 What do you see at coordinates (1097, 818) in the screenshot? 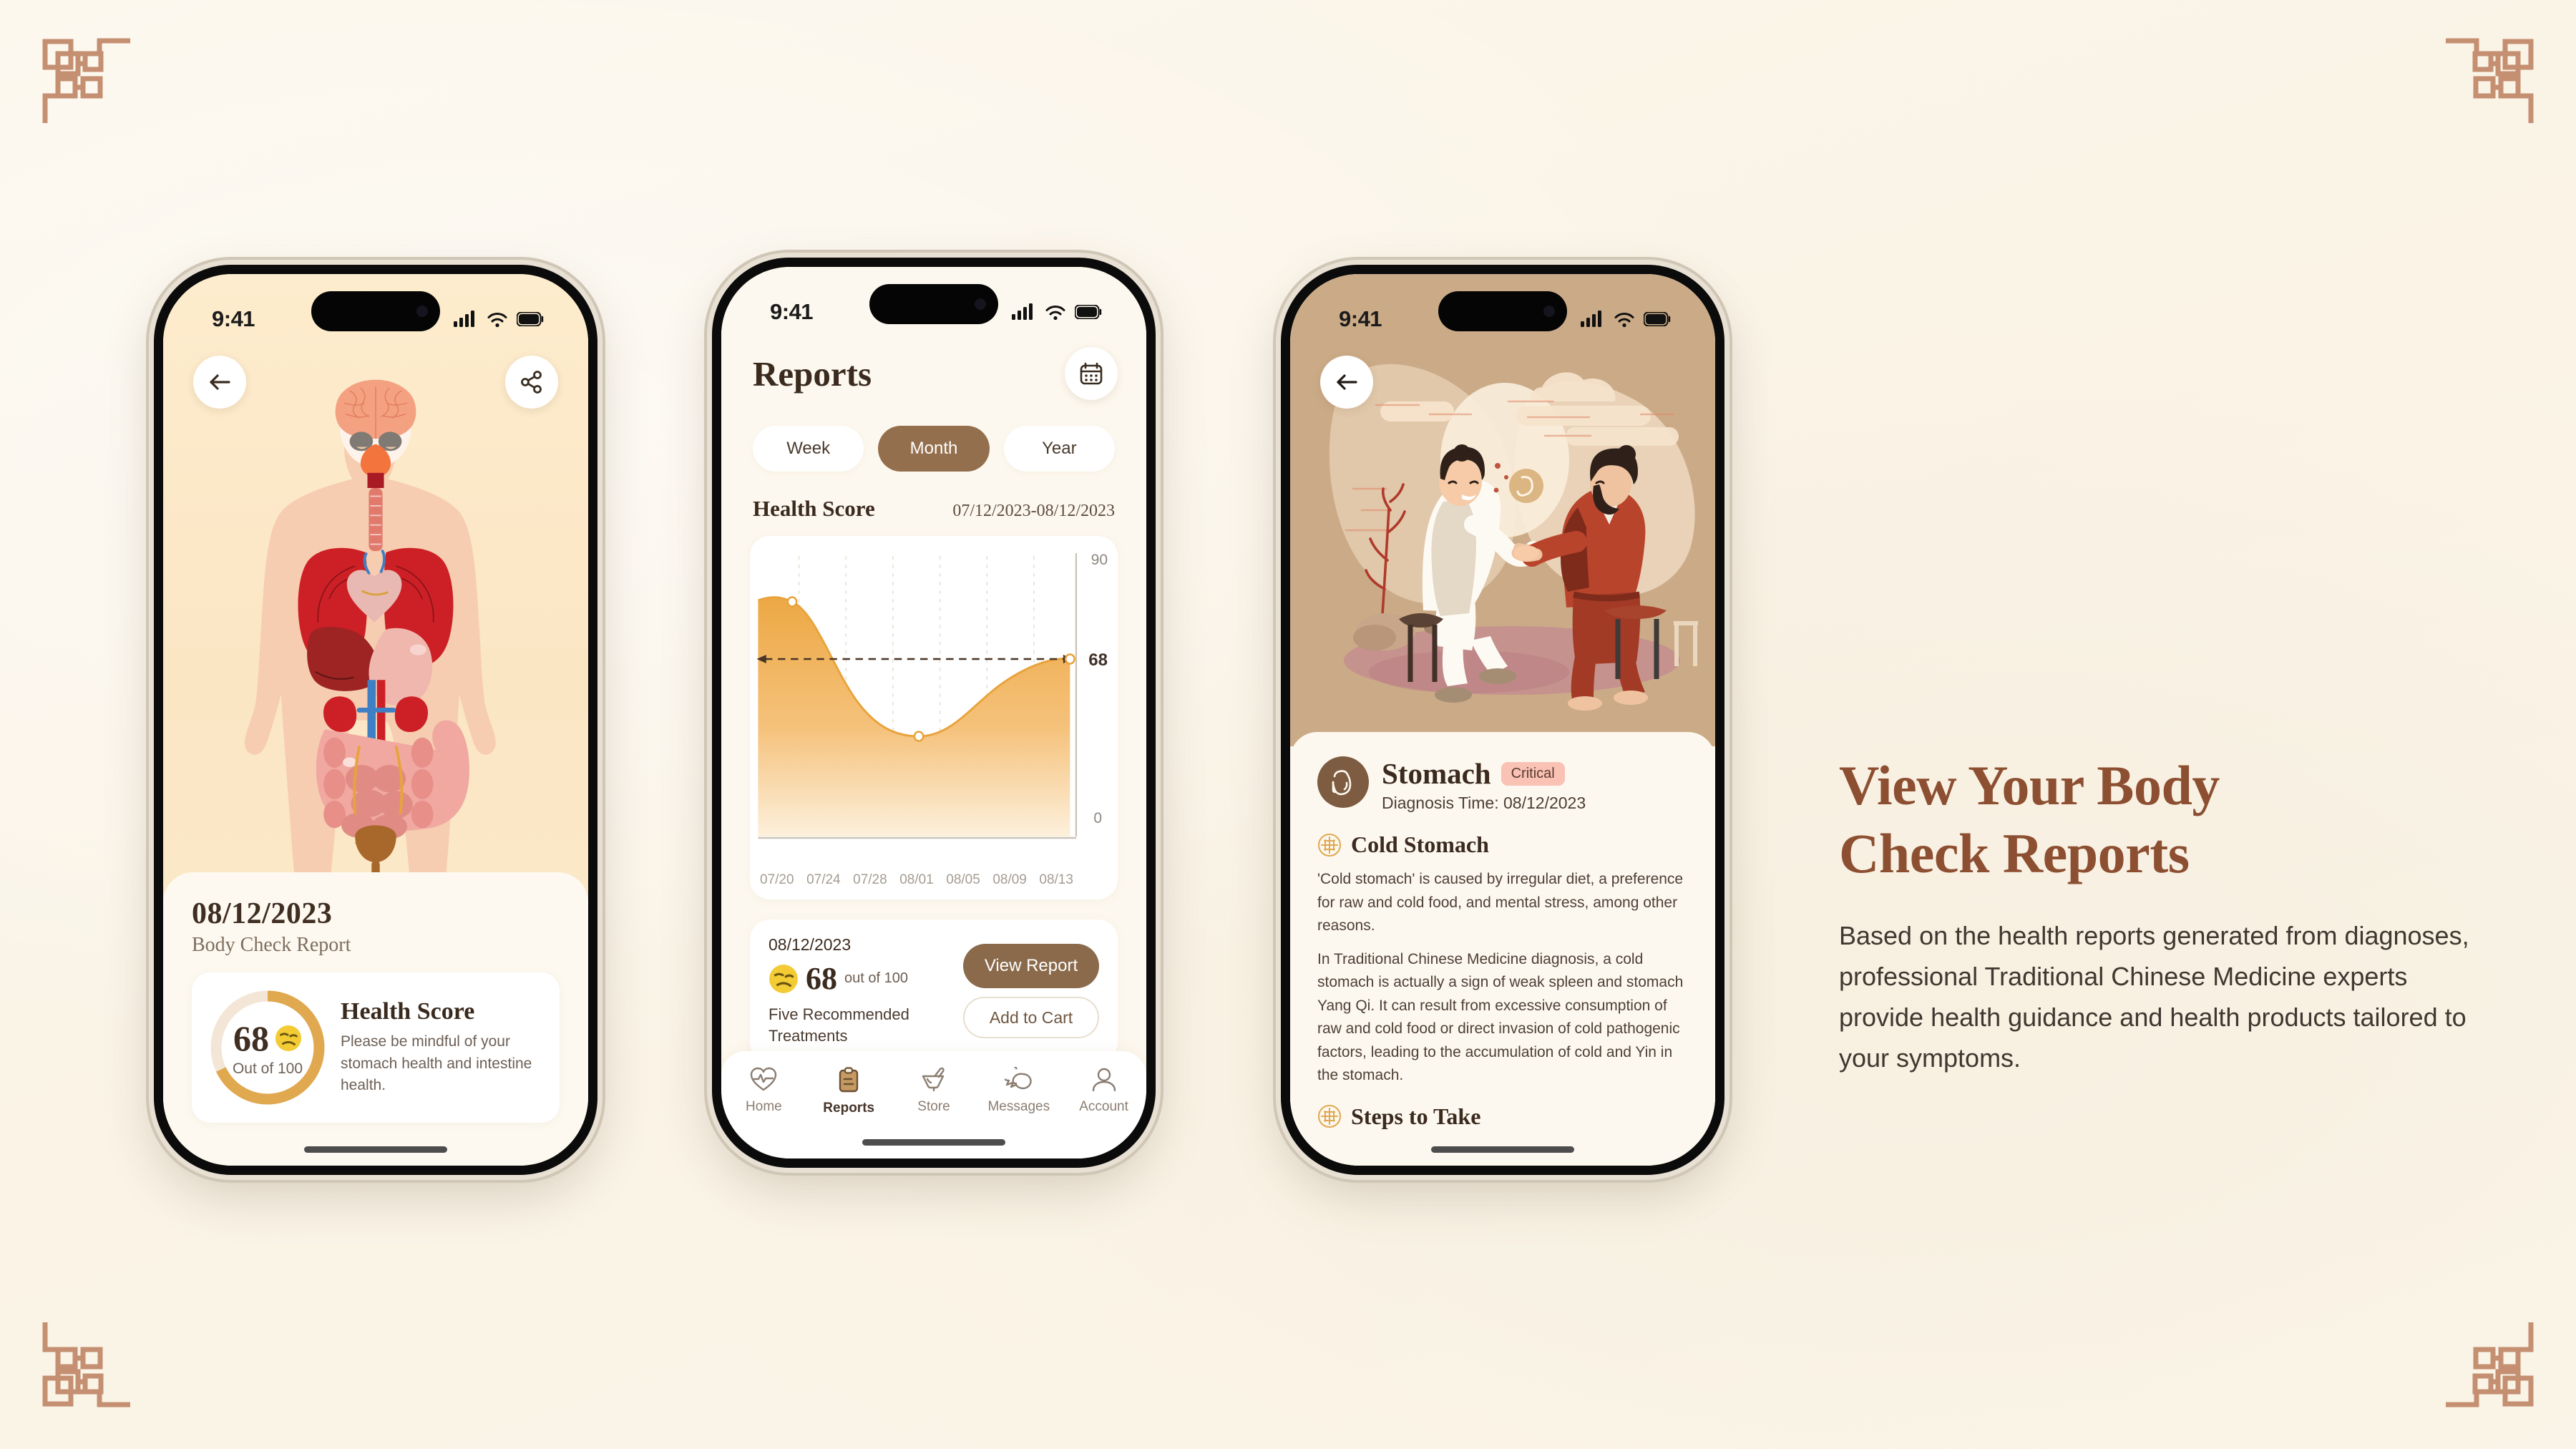
I see `y-axis-label-min: 0` at bounding box center [1097, 818].